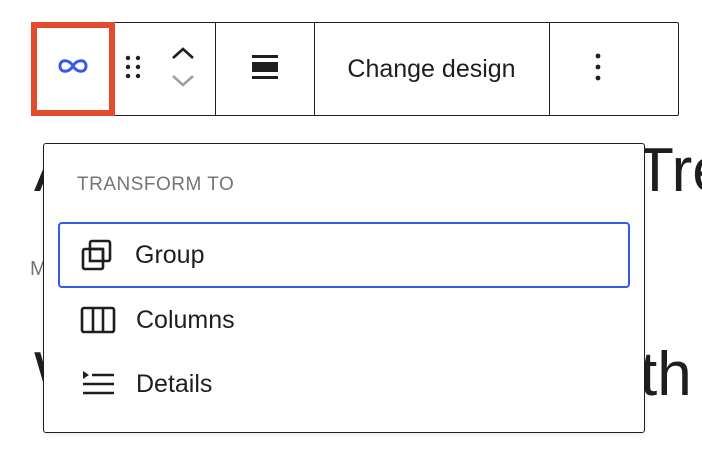 Image resolution: width=702 pixels, height=458 pixels. I want to click on background-heading-1-end: Tre, so click(669, 170).